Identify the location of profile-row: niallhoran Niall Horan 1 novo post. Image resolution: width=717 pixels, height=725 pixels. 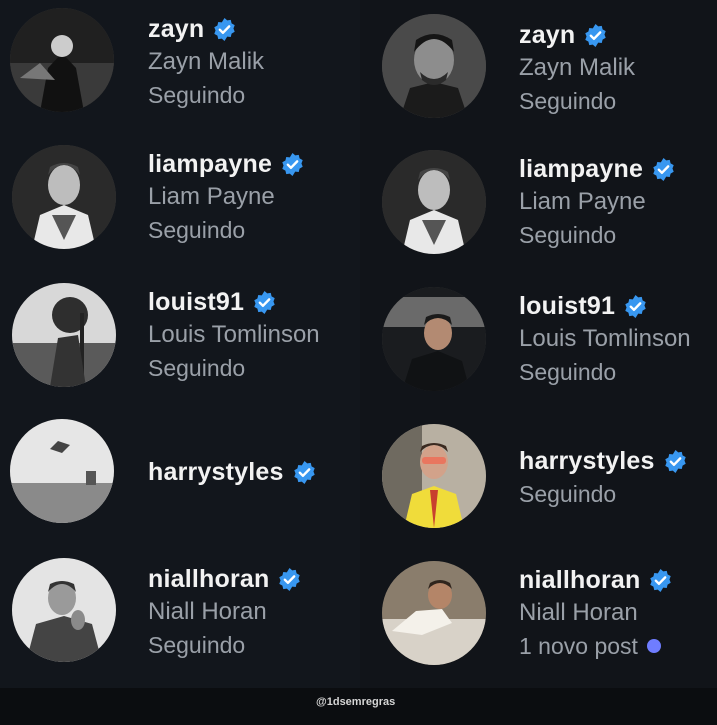
(538, 616).